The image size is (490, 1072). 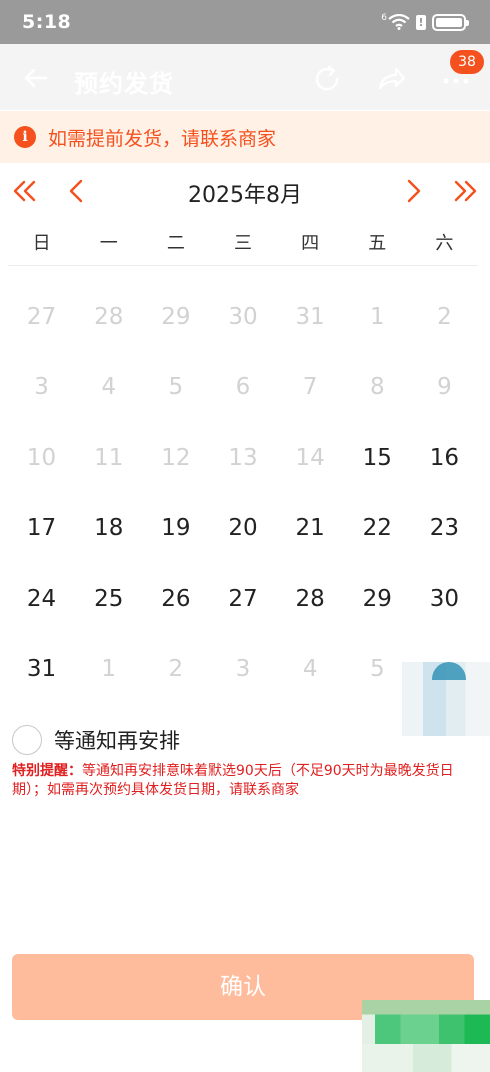 I want to click on calendar-day: 19, so click(x=175, y=528).